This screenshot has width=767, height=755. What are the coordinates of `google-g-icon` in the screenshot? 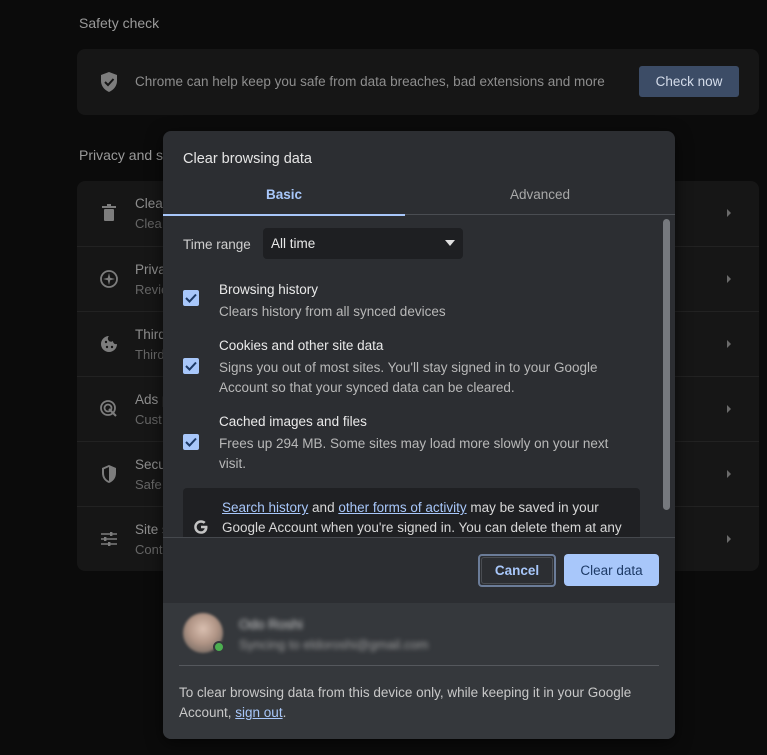 It's located at (201, 527).